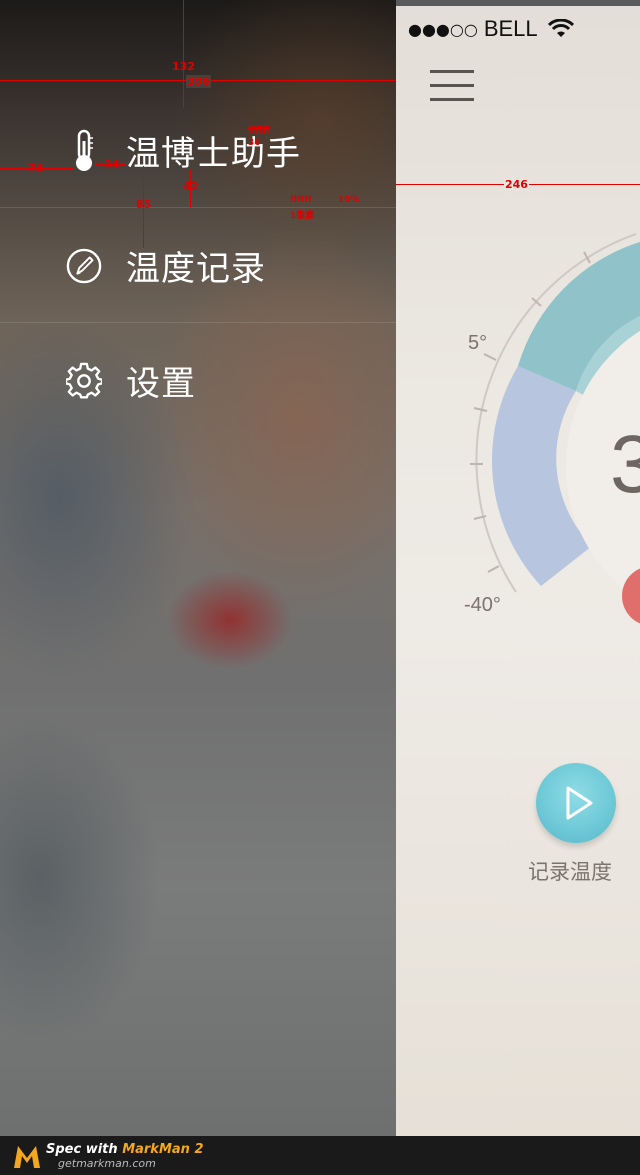  What do you see at coordinates (27, 1157) in the screenshot?
I see `markman-logo-icon` at bounding box center [27, 1157].